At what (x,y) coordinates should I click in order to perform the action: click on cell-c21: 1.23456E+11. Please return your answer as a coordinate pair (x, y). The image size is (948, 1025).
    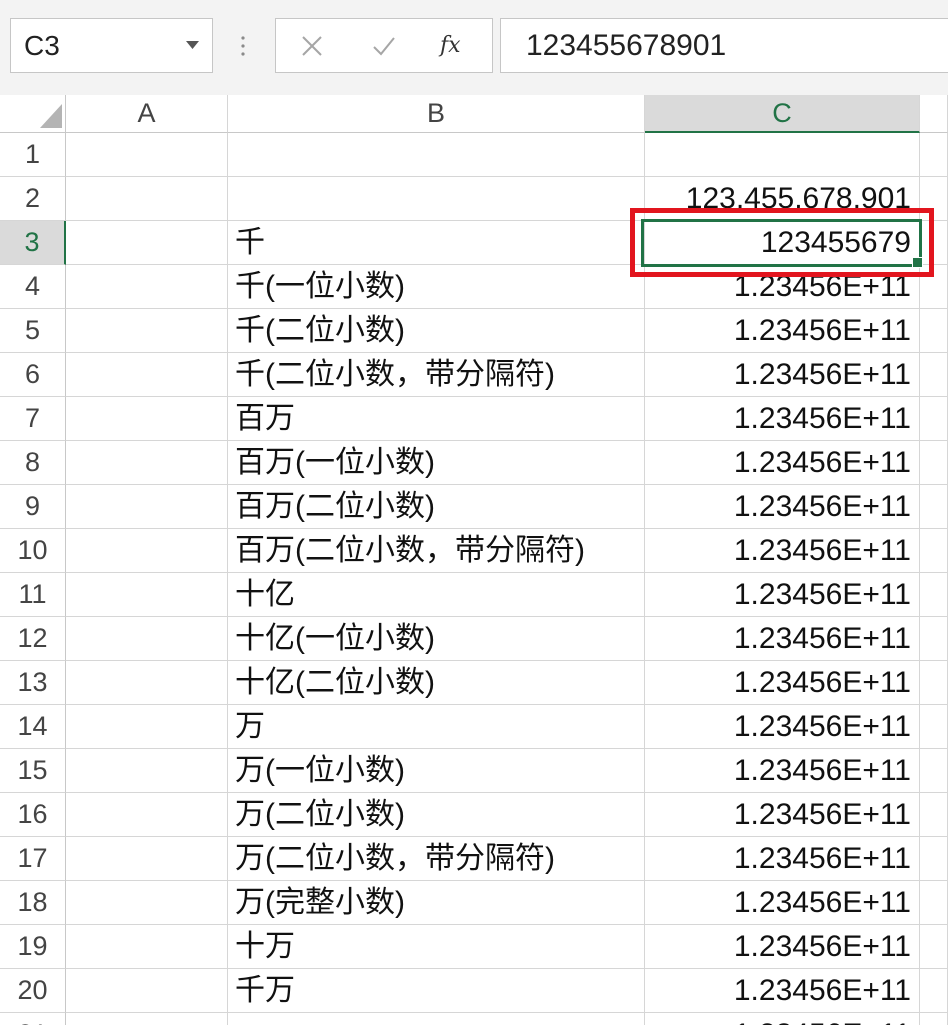
    Looking at the image, I should click on (782, 1019).